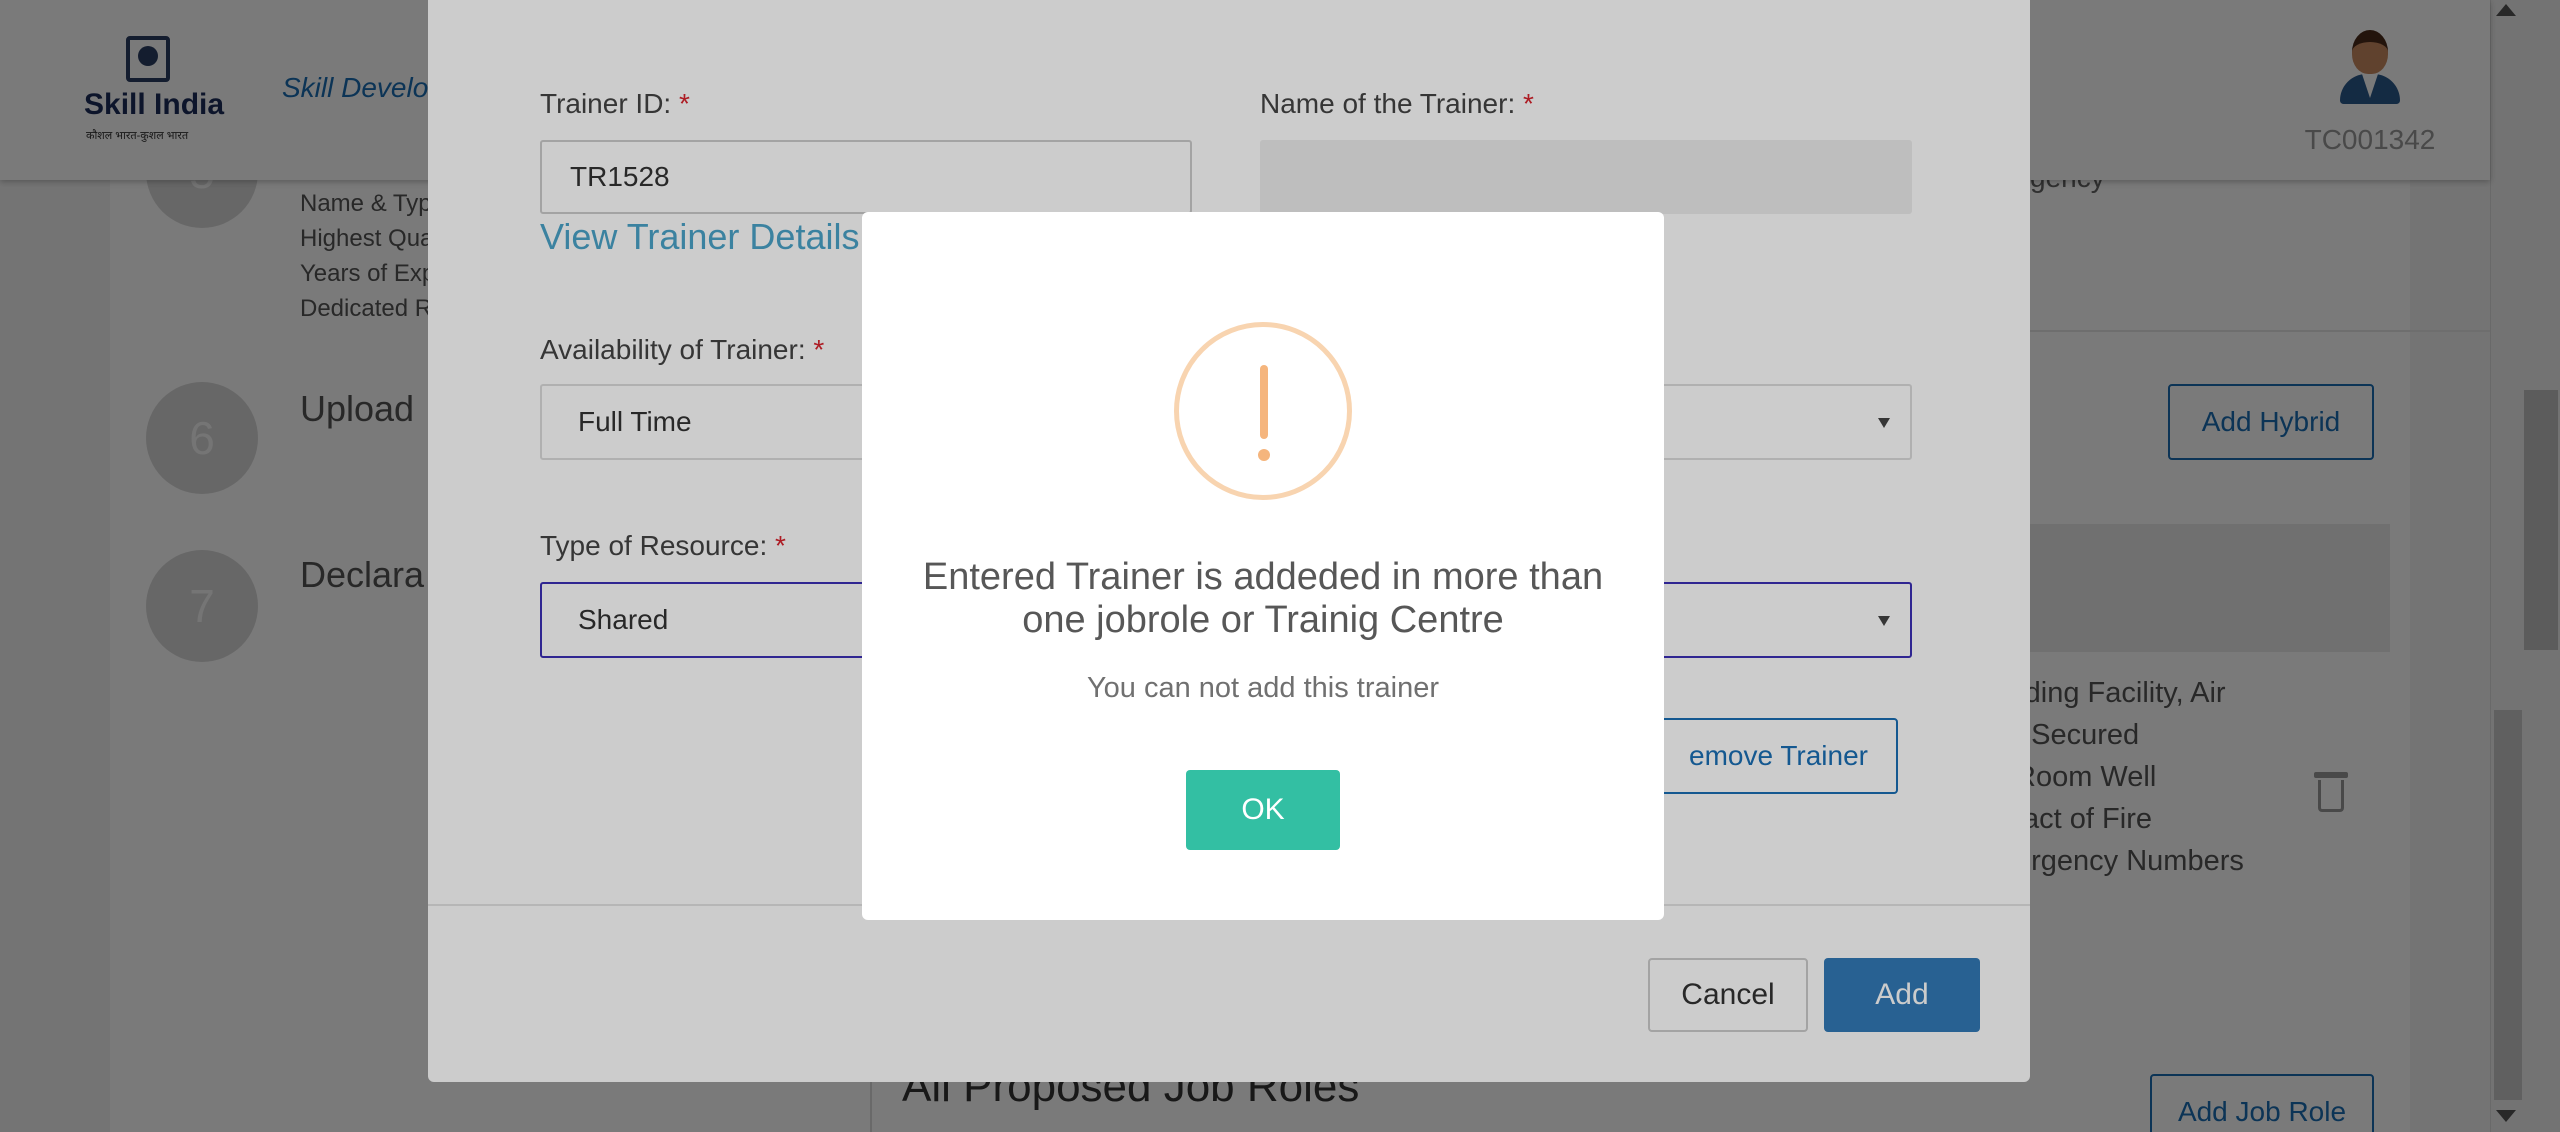 Image resolution: width=2560 pixels, height=1132 pixels. I want to click on alert-message: You can not add this trainer, so click(1262, 688).